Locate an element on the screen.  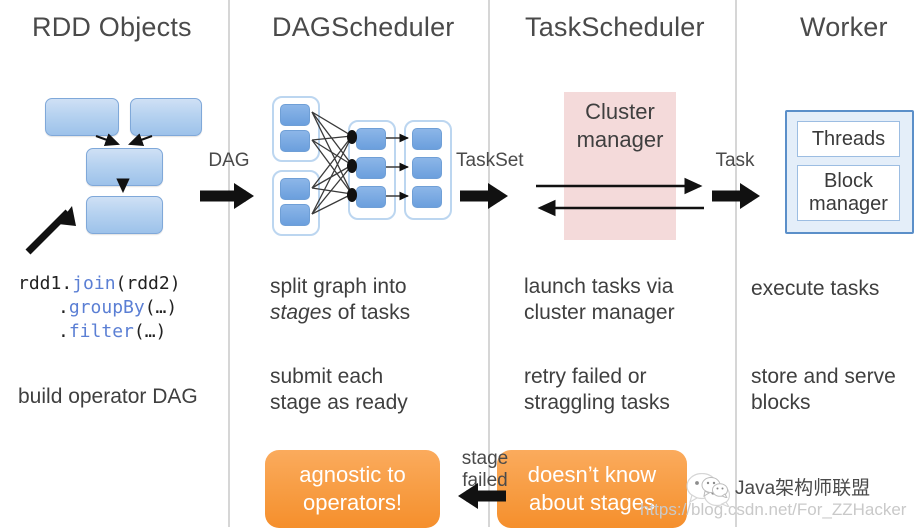
dag-callout-line1: agnostic to is located at coordinates (352, 474).